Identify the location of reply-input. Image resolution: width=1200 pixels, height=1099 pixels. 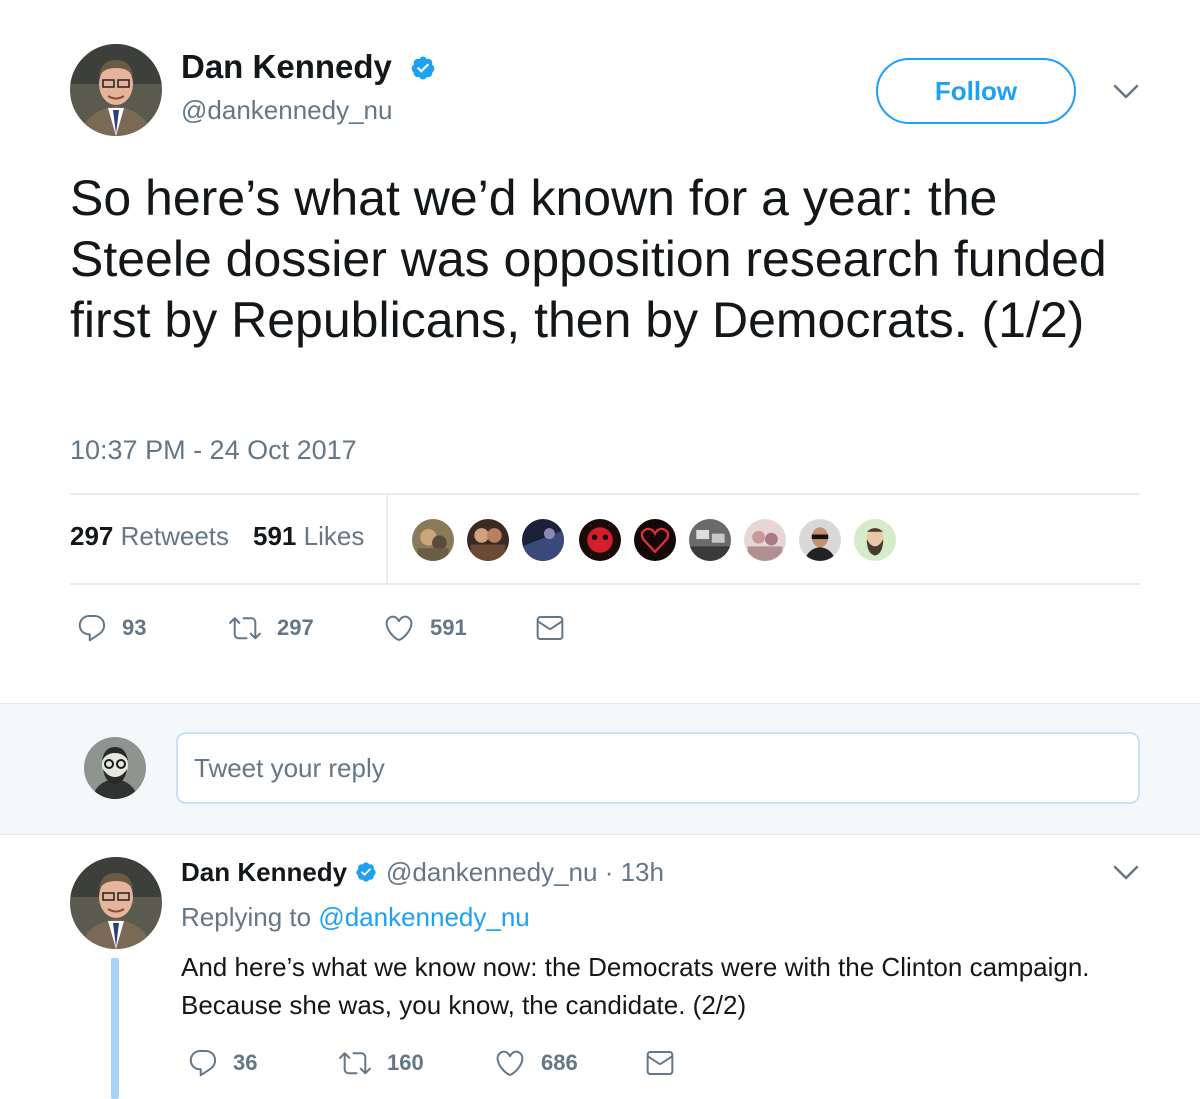
(658, 768).